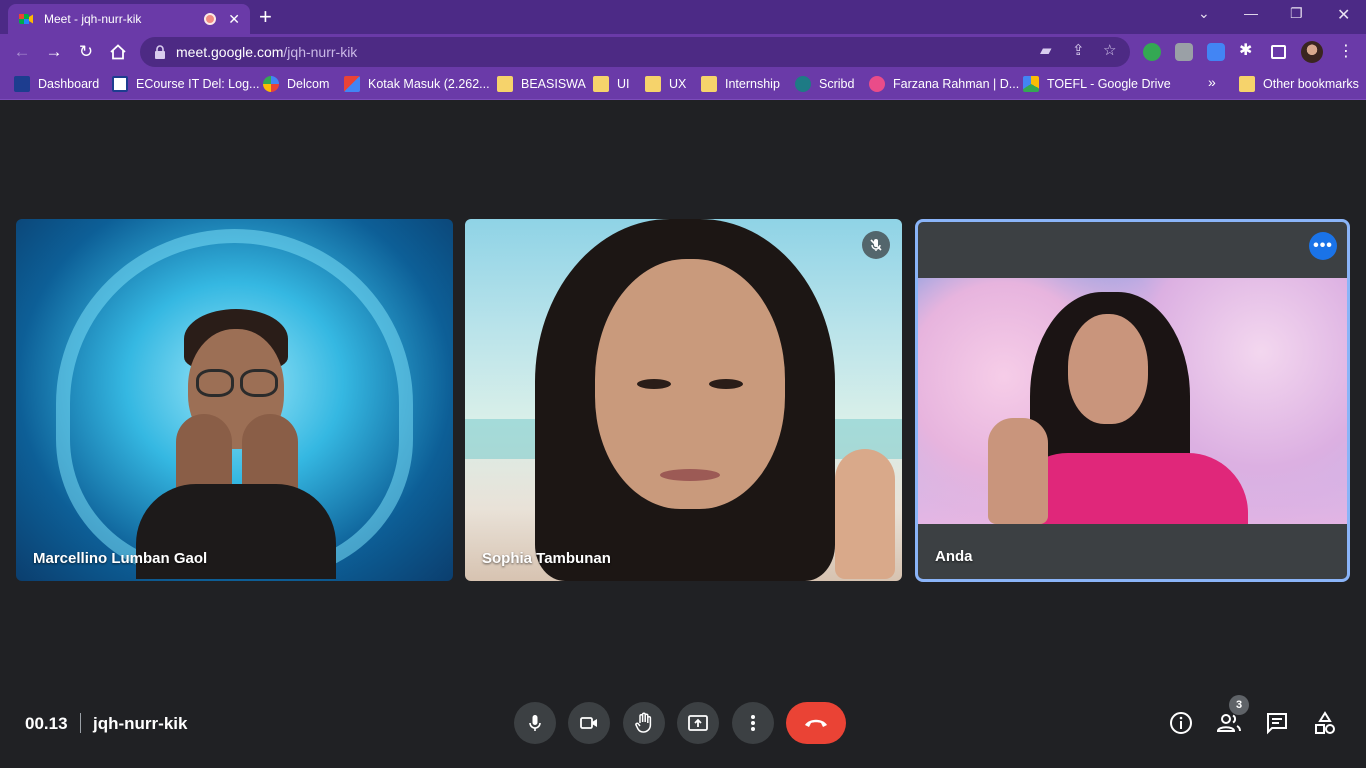 This screenshot has height=768, width=1366. Describe the element at coordinates (1109, 50) in the screenshot. I see `bookmark-star-icon: ☆` at that location.